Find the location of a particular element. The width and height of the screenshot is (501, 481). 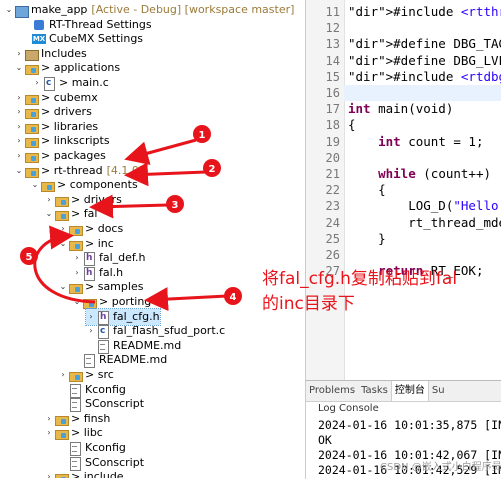

code-line: "dir">#include <rtdbg.h> is located at coordinates (424, 77).